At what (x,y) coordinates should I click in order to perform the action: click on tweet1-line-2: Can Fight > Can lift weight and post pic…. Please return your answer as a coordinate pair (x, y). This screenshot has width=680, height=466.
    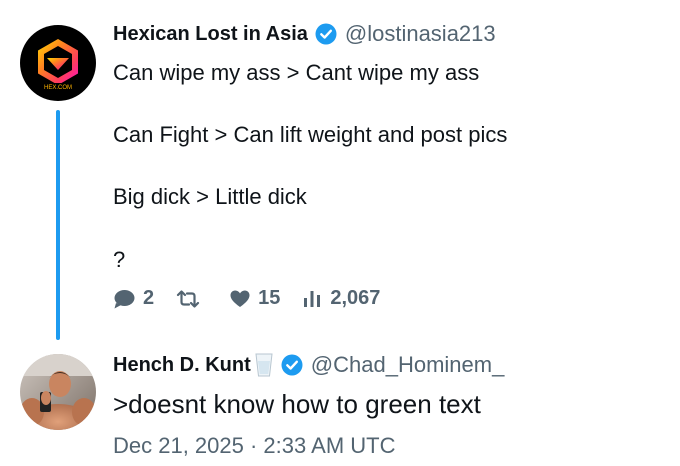
    Looking at the image, I should click on (310, 134).